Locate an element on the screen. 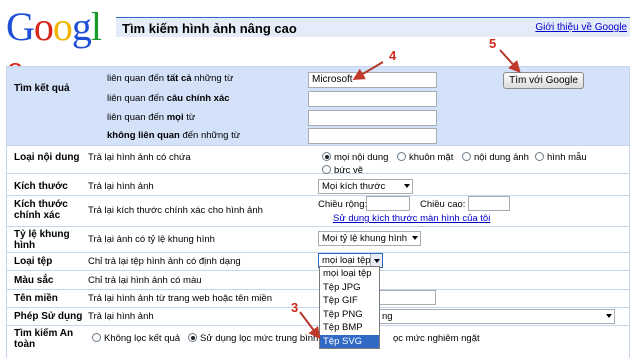 Image resolution: width=640 pixels, height=358 pixels. annotation-4: 4 is located at coordinates (393, 55).